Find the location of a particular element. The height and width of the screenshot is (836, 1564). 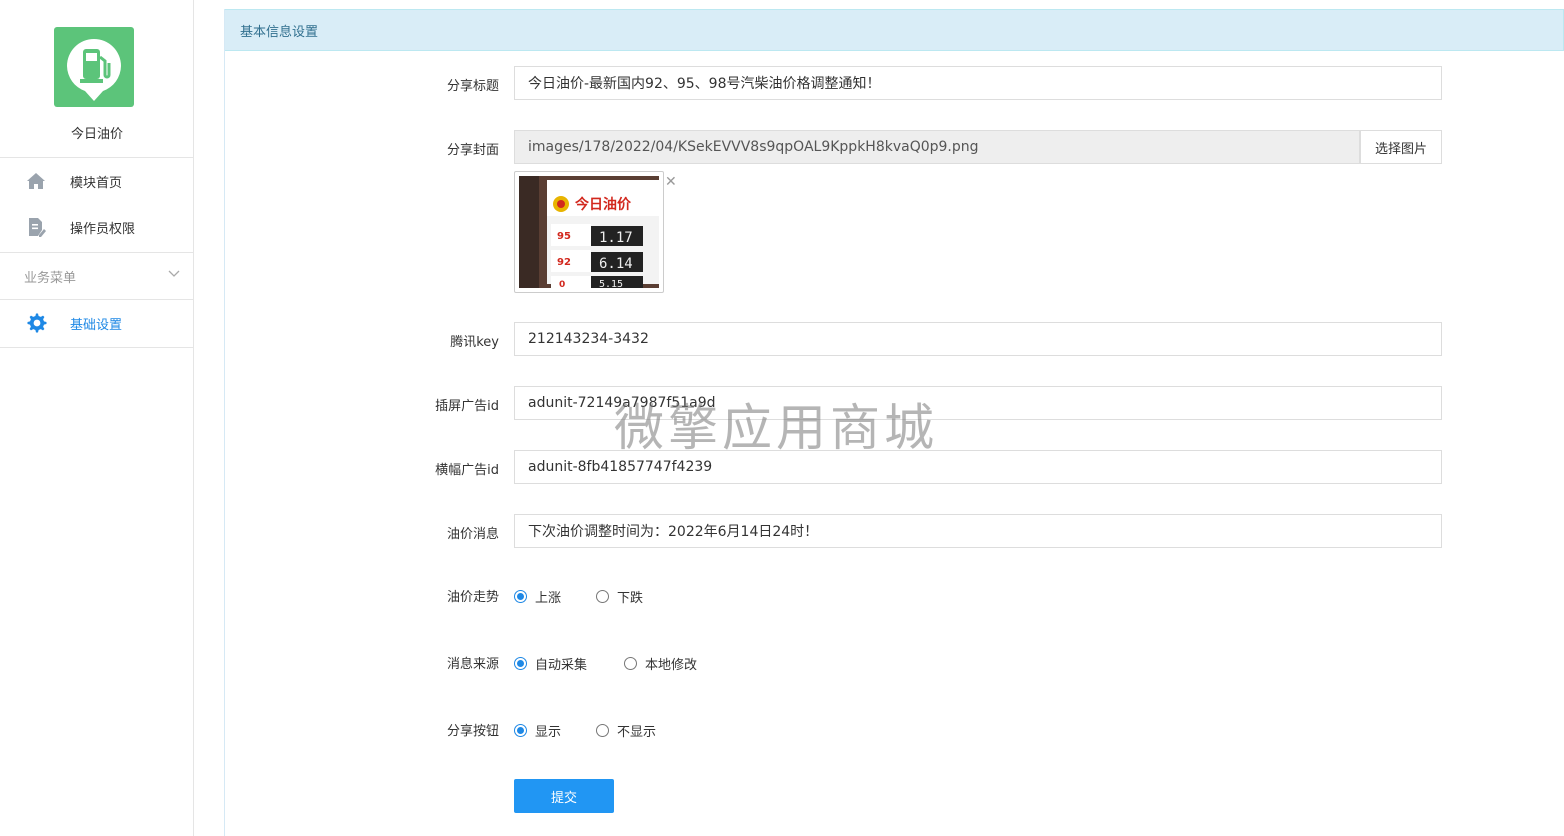

field-label: 横幅广告id is located at coordinates (467, 470).